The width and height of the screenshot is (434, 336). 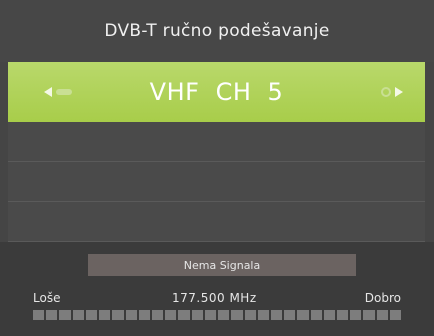 I want to click on channel-band: VHF, so click(x=174, y=92).